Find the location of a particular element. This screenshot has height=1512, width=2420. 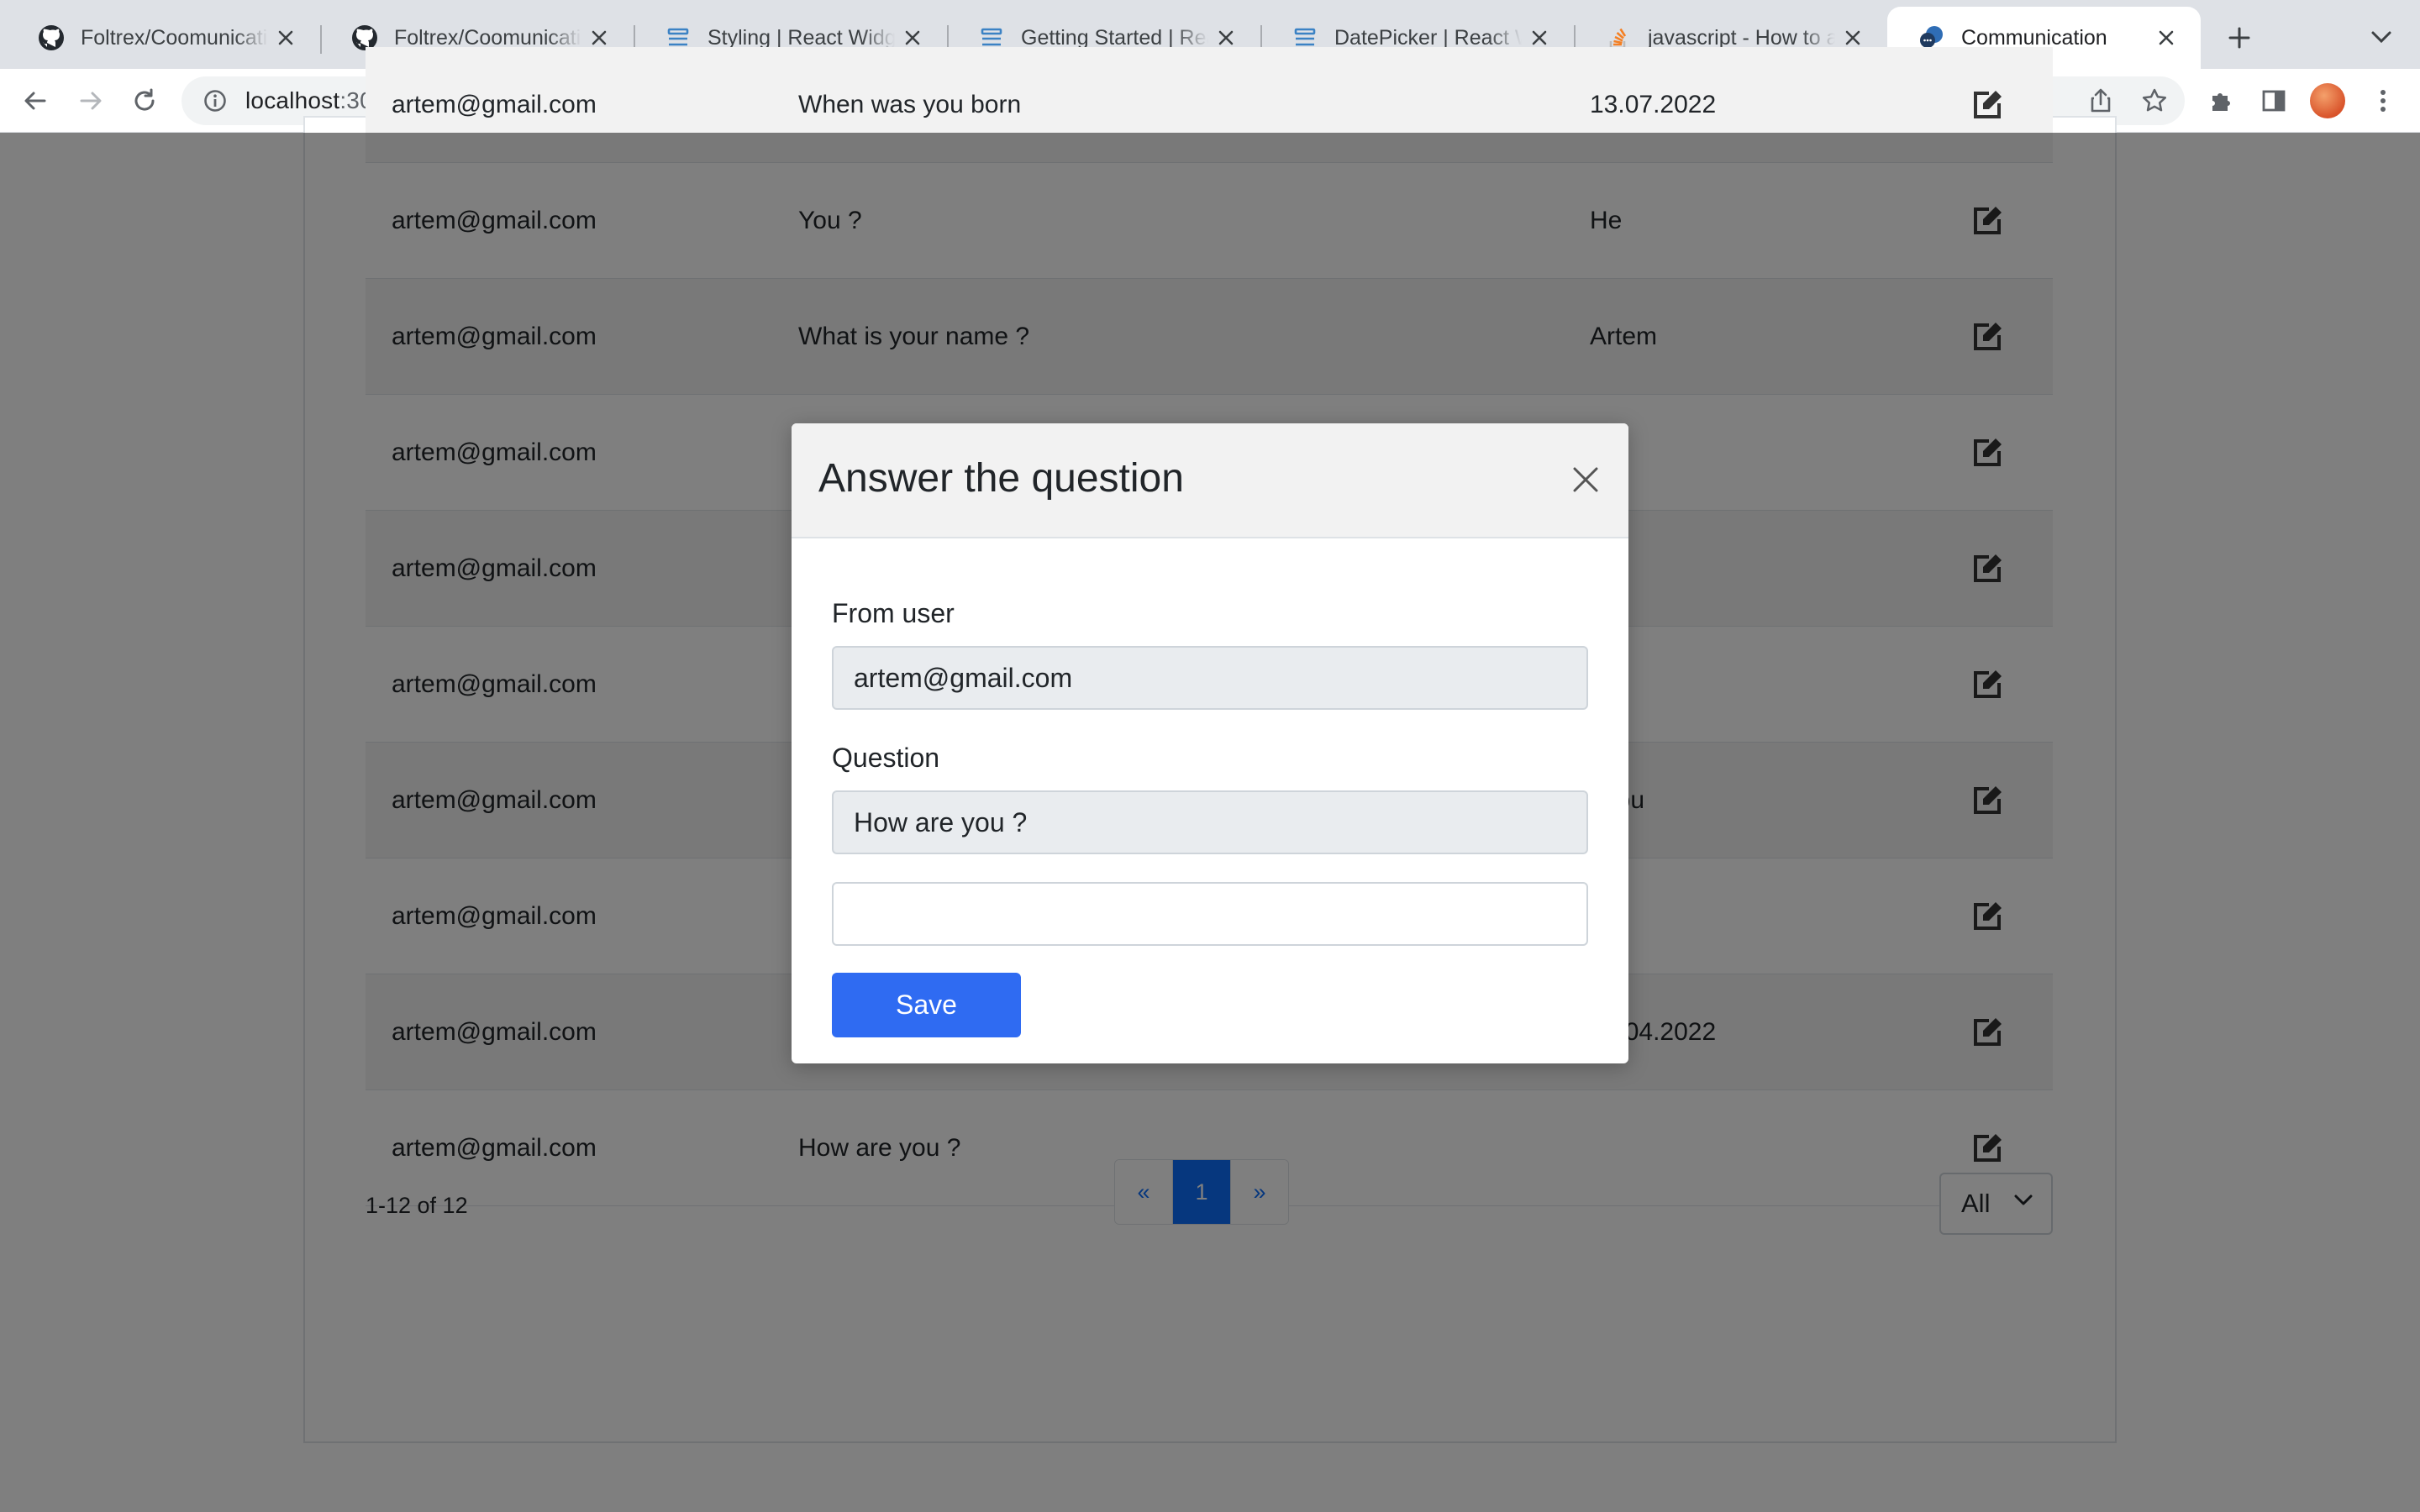

plus-icon is located at coordinates (2239, 38).